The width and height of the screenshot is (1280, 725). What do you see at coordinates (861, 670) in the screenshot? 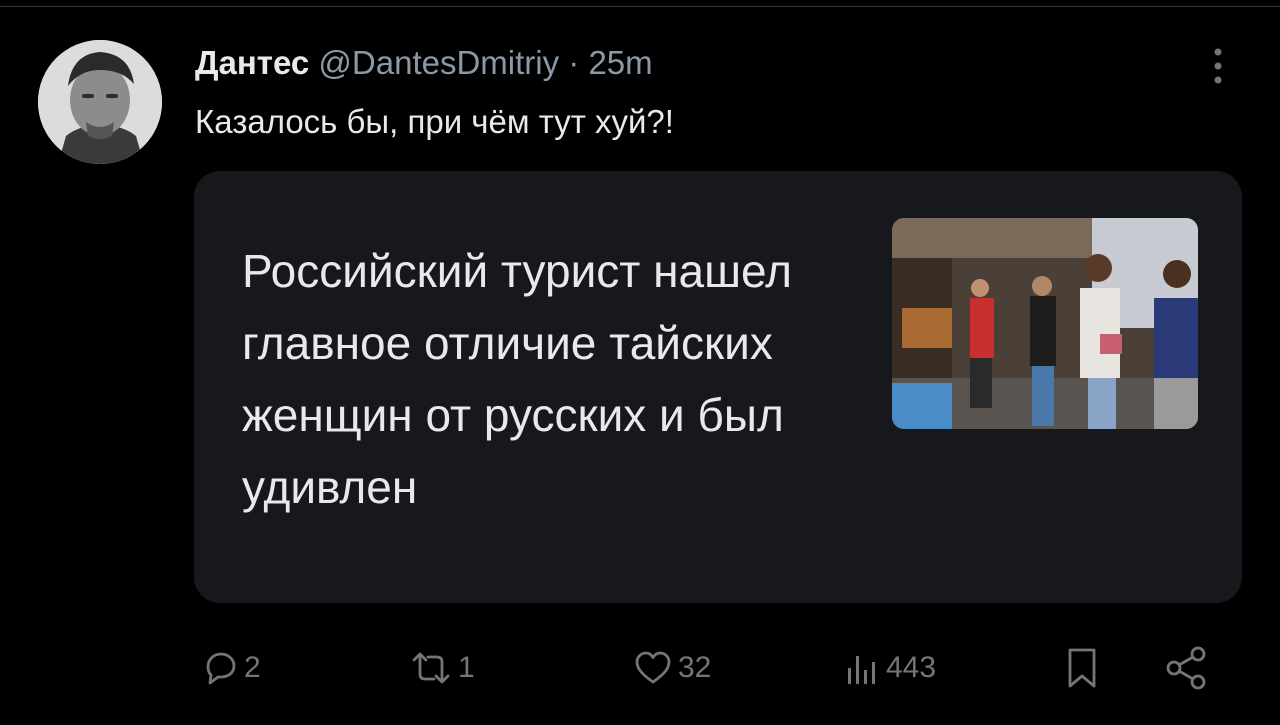
I see `bar-chart-icon` at bounding box center [861, 670].